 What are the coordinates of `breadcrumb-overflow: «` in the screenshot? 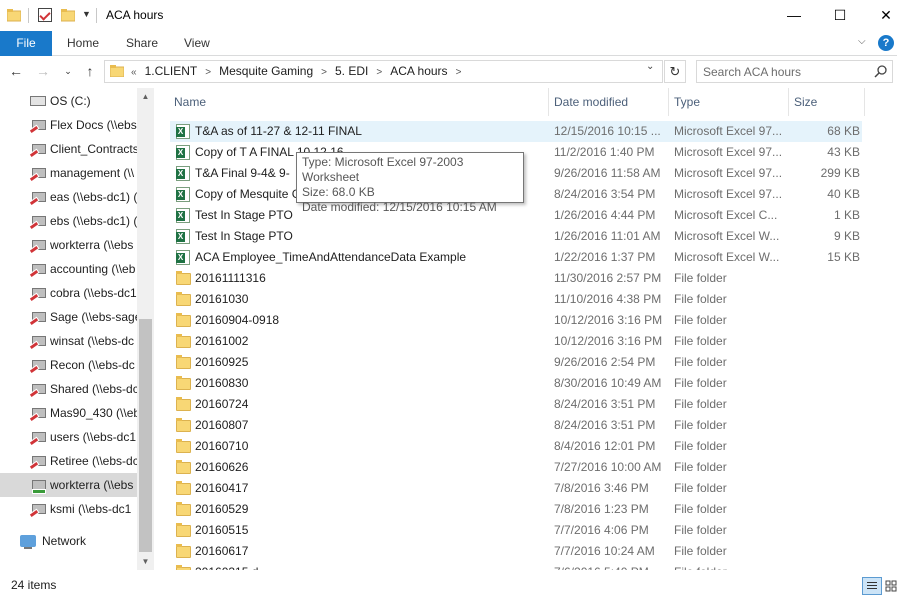 It's located at (134, 72).